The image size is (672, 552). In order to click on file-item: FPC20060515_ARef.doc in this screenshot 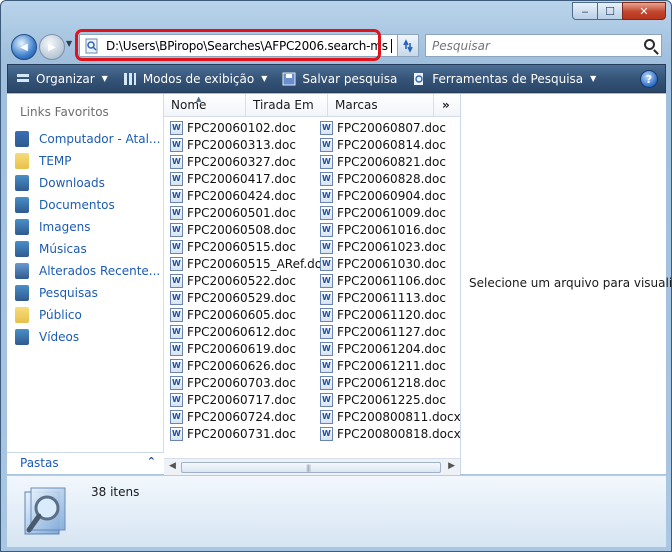, I will do `click(249, 263)`.